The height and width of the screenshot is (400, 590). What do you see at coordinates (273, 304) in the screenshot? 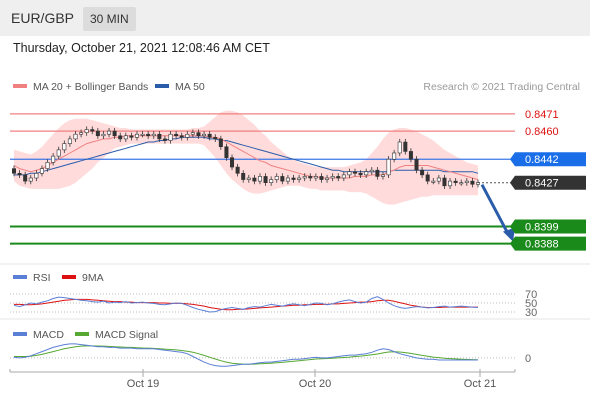
I see `rsi-panel: 705030` at bounding box center [273, 304].